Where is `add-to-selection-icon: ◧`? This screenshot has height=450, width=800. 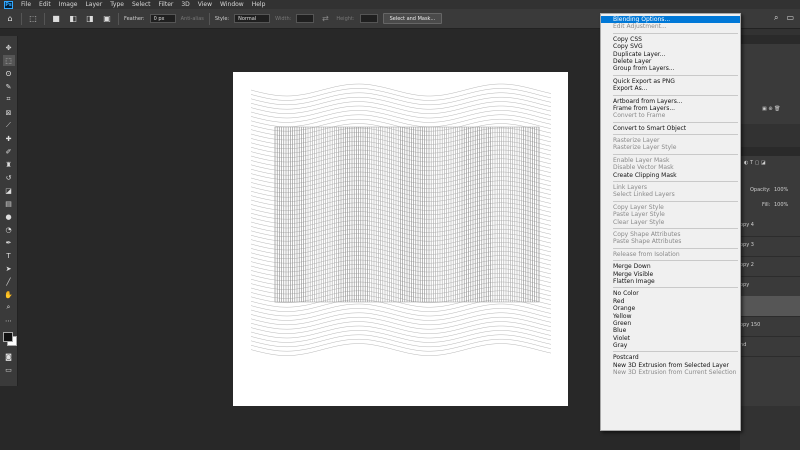 add-to-selection-icon: ◧ is located at coordinates (73, 19).